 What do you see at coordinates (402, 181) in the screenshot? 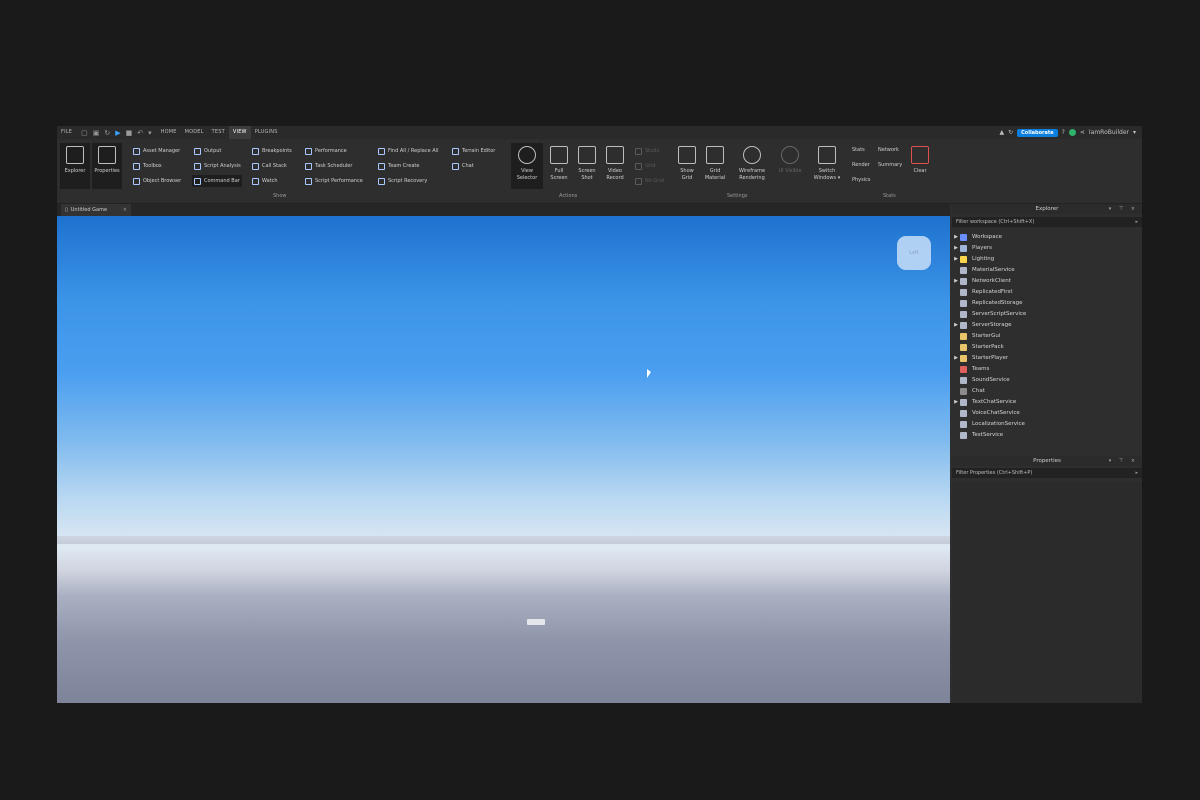
I see `script-recovery-button: Script Recovery` at bounding box center [402, 181].